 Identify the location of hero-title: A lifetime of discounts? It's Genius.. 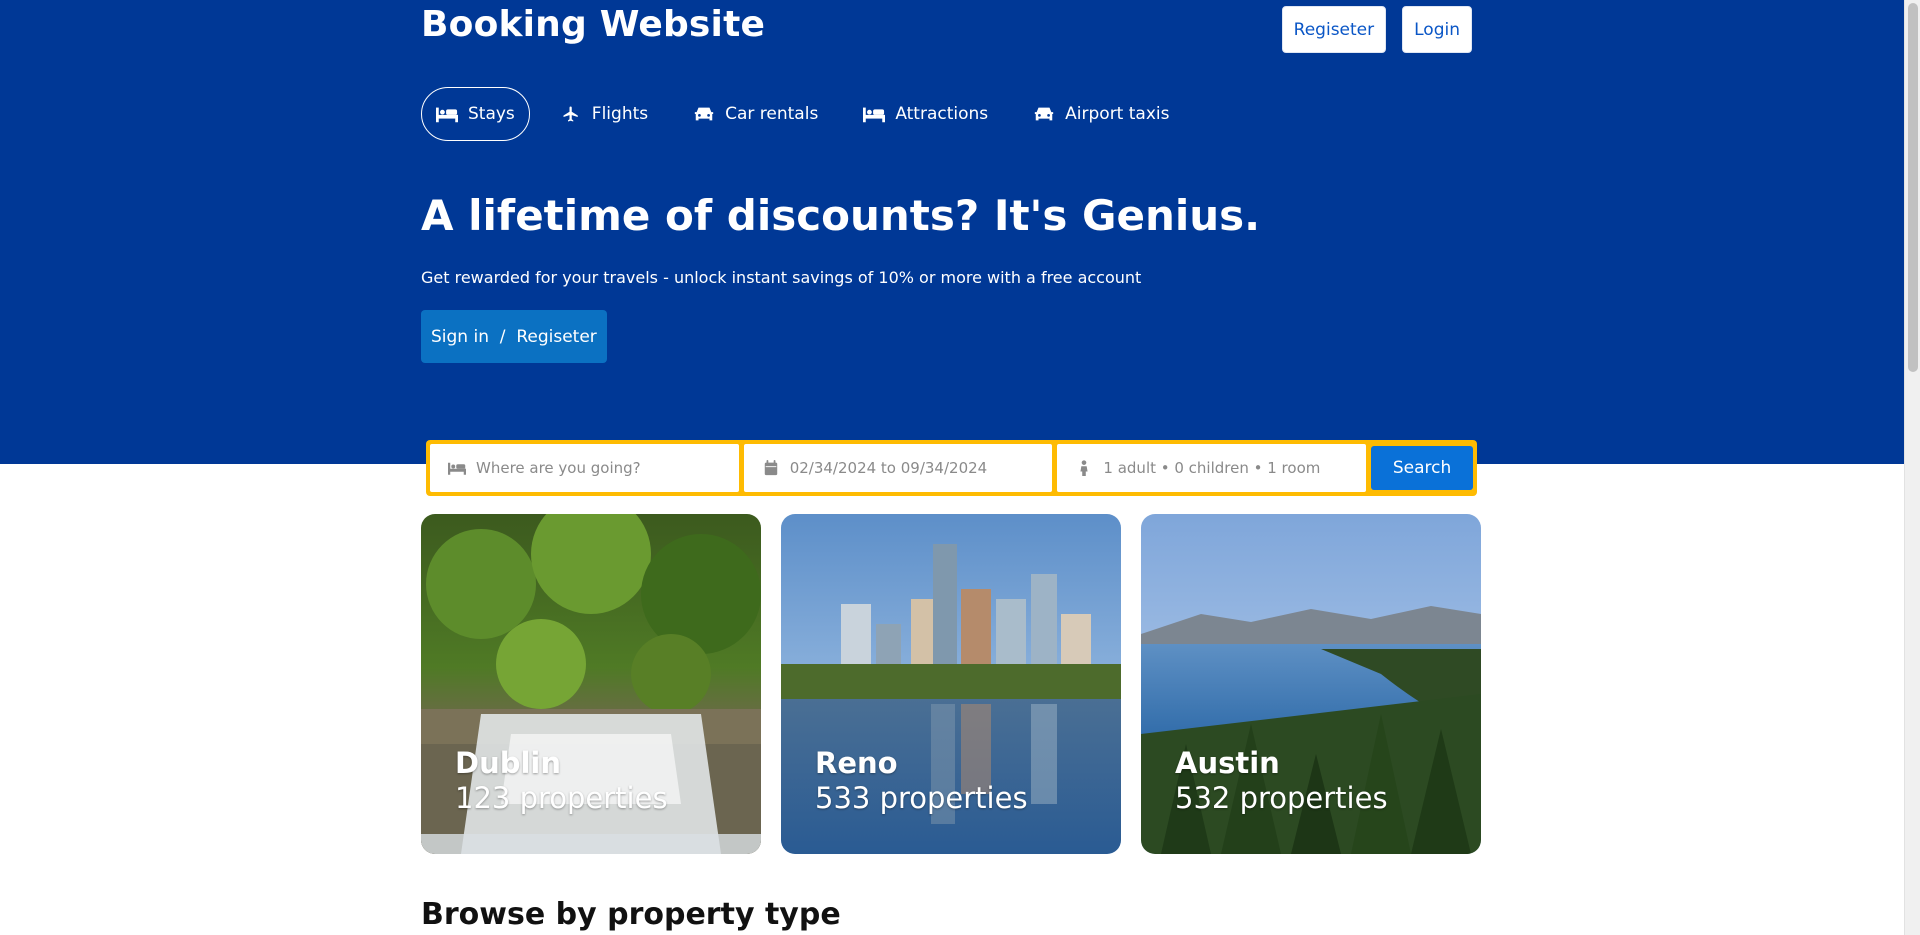
(841, 215).